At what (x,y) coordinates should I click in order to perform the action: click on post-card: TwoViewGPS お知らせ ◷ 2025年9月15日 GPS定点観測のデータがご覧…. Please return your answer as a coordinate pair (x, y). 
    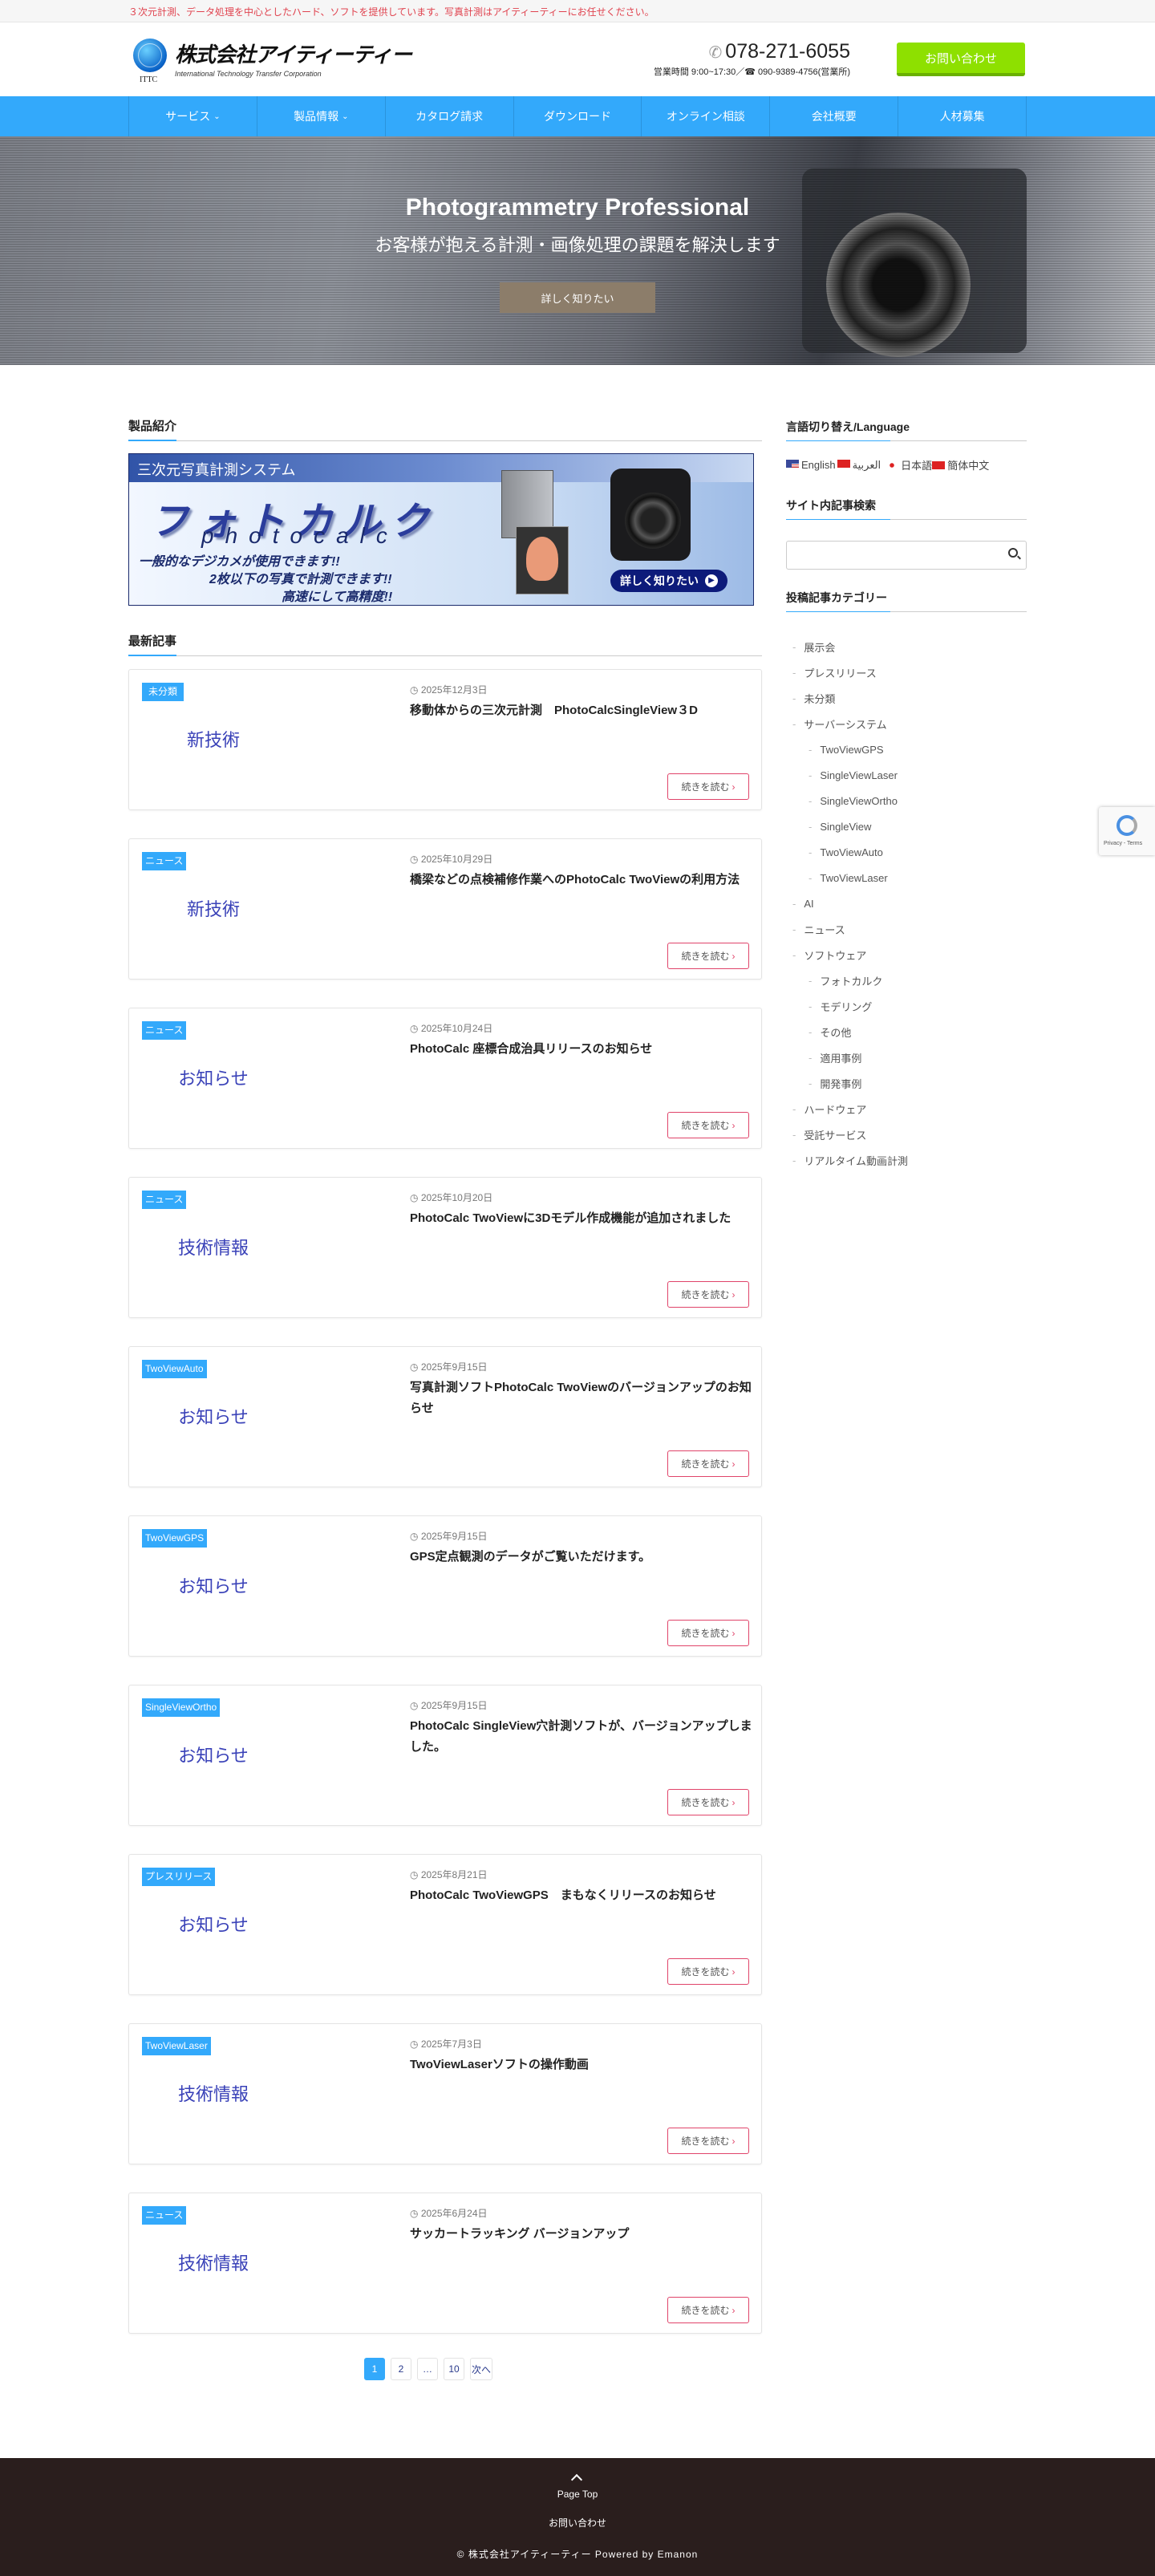
    Looking at the image, I should click on (445, 1586).